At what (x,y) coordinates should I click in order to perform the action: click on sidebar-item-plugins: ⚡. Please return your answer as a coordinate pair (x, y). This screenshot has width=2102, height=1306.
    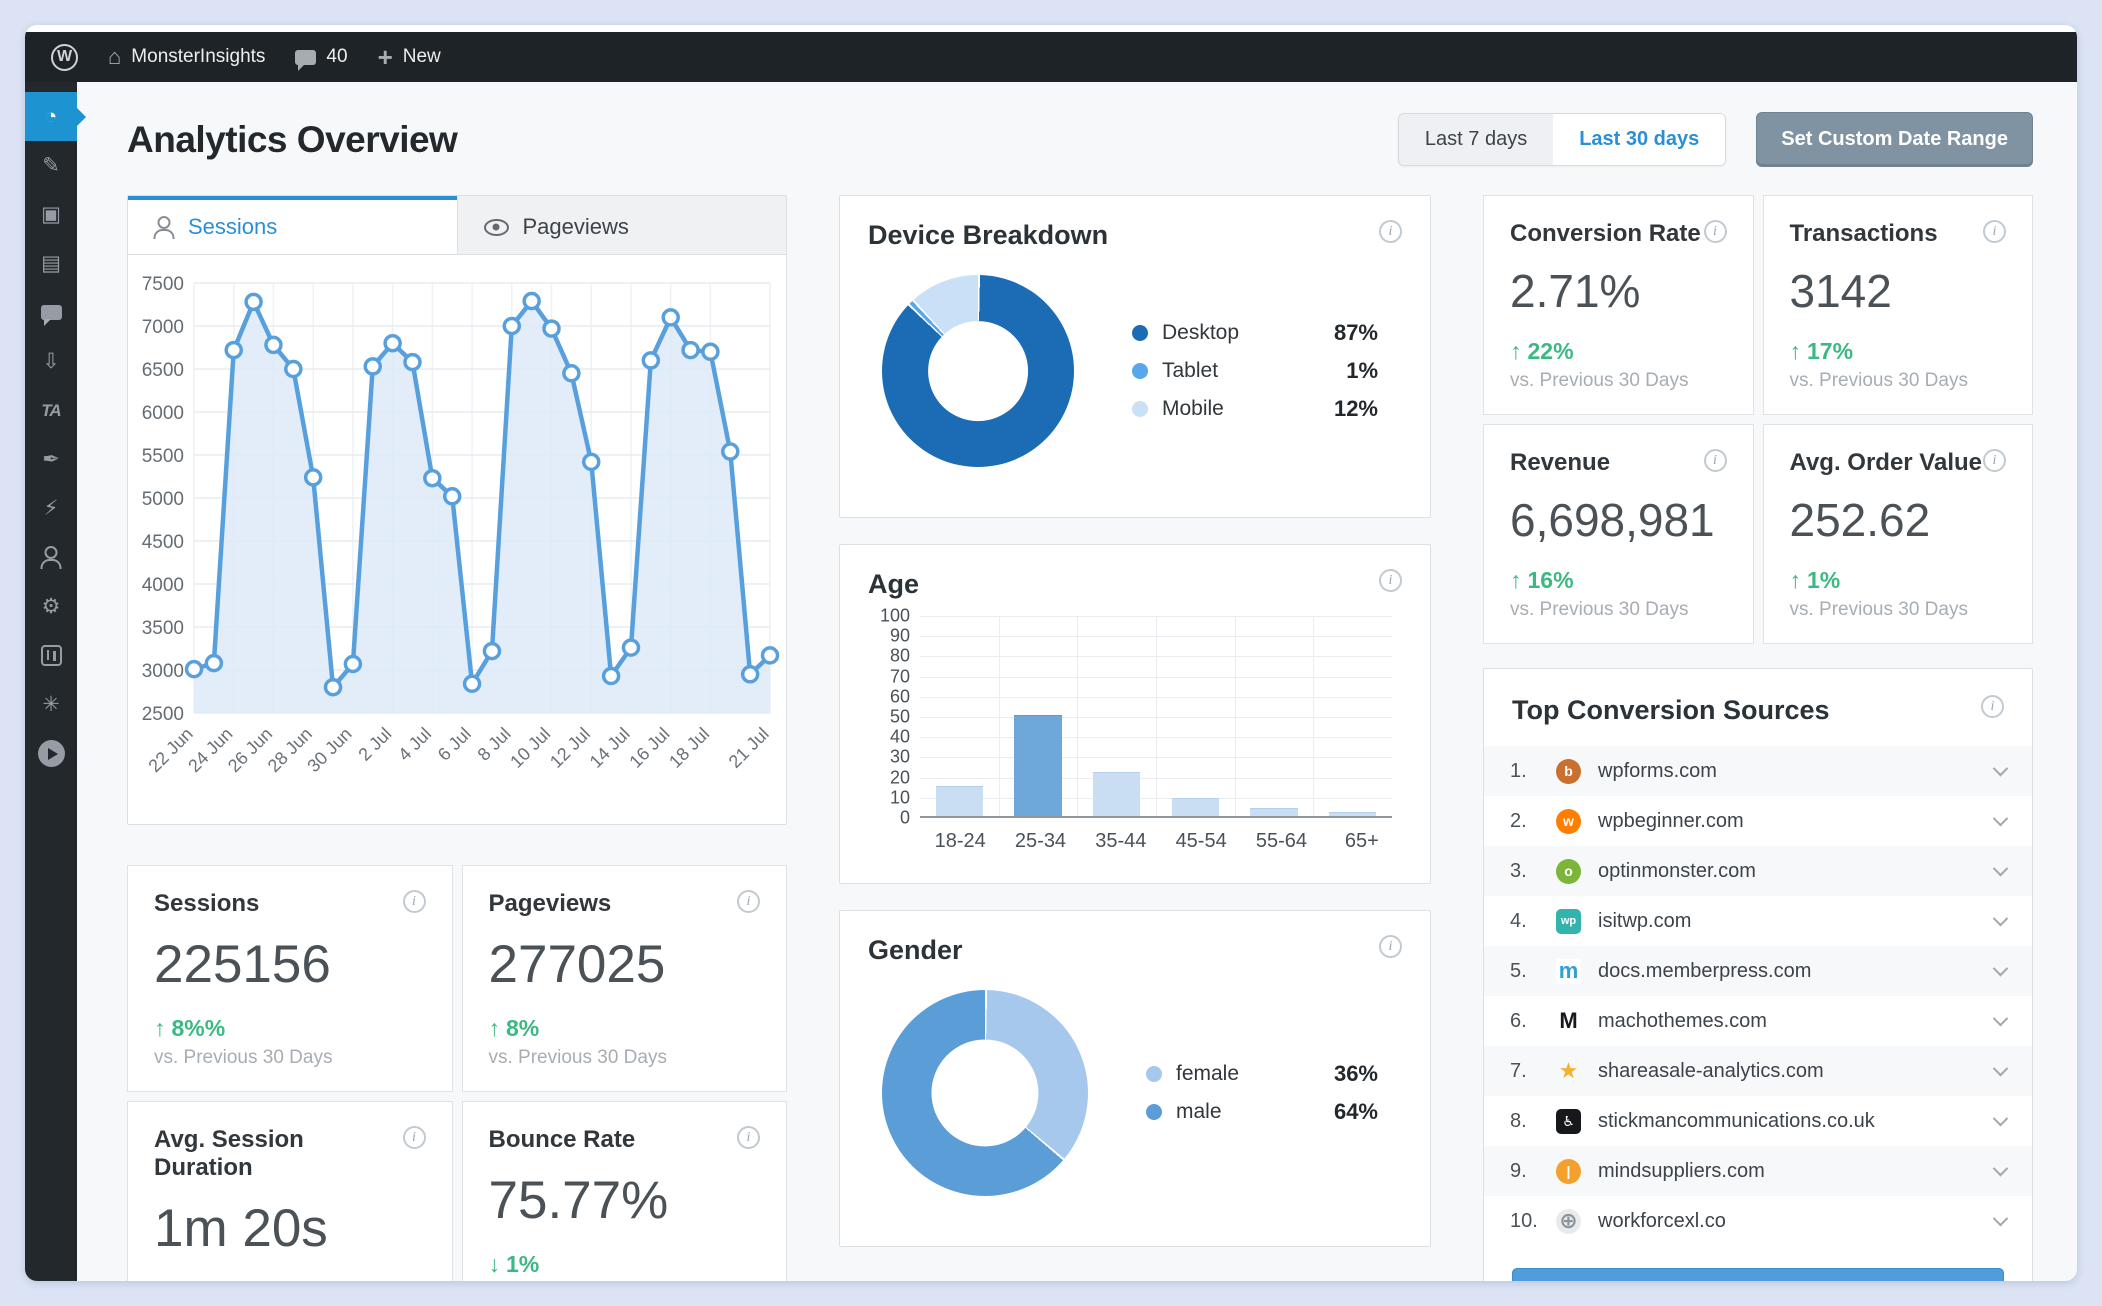
    Looking at the image, I should click on (51, 508).